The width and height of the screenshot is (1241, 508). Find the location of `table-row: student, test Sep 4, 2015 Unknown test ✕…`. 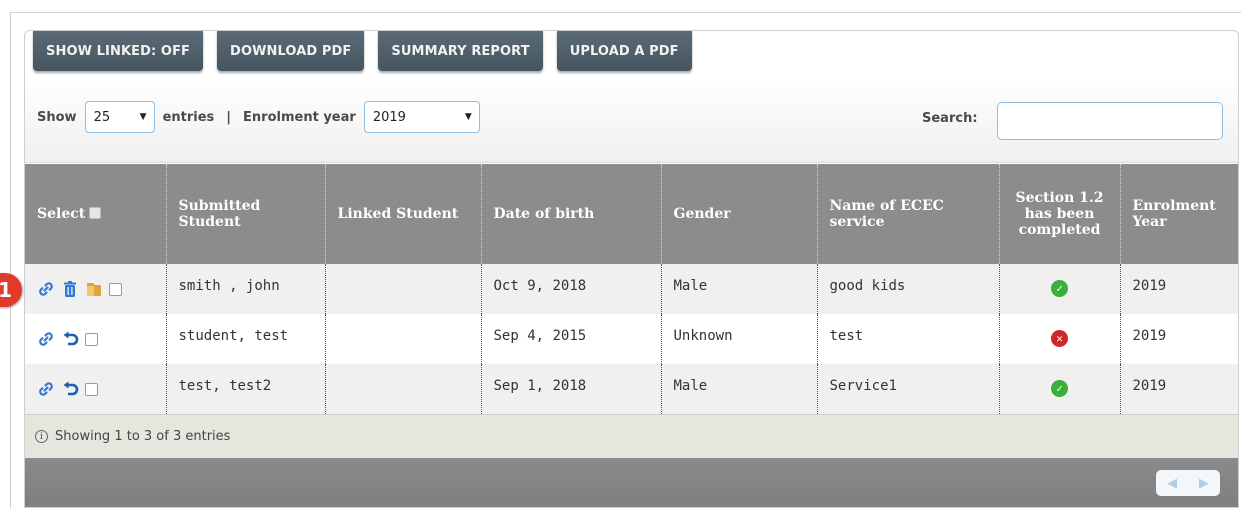

table-row: student, test Sep 4, 2015 Unknown test ✕… is located at coordinates (631, 339).